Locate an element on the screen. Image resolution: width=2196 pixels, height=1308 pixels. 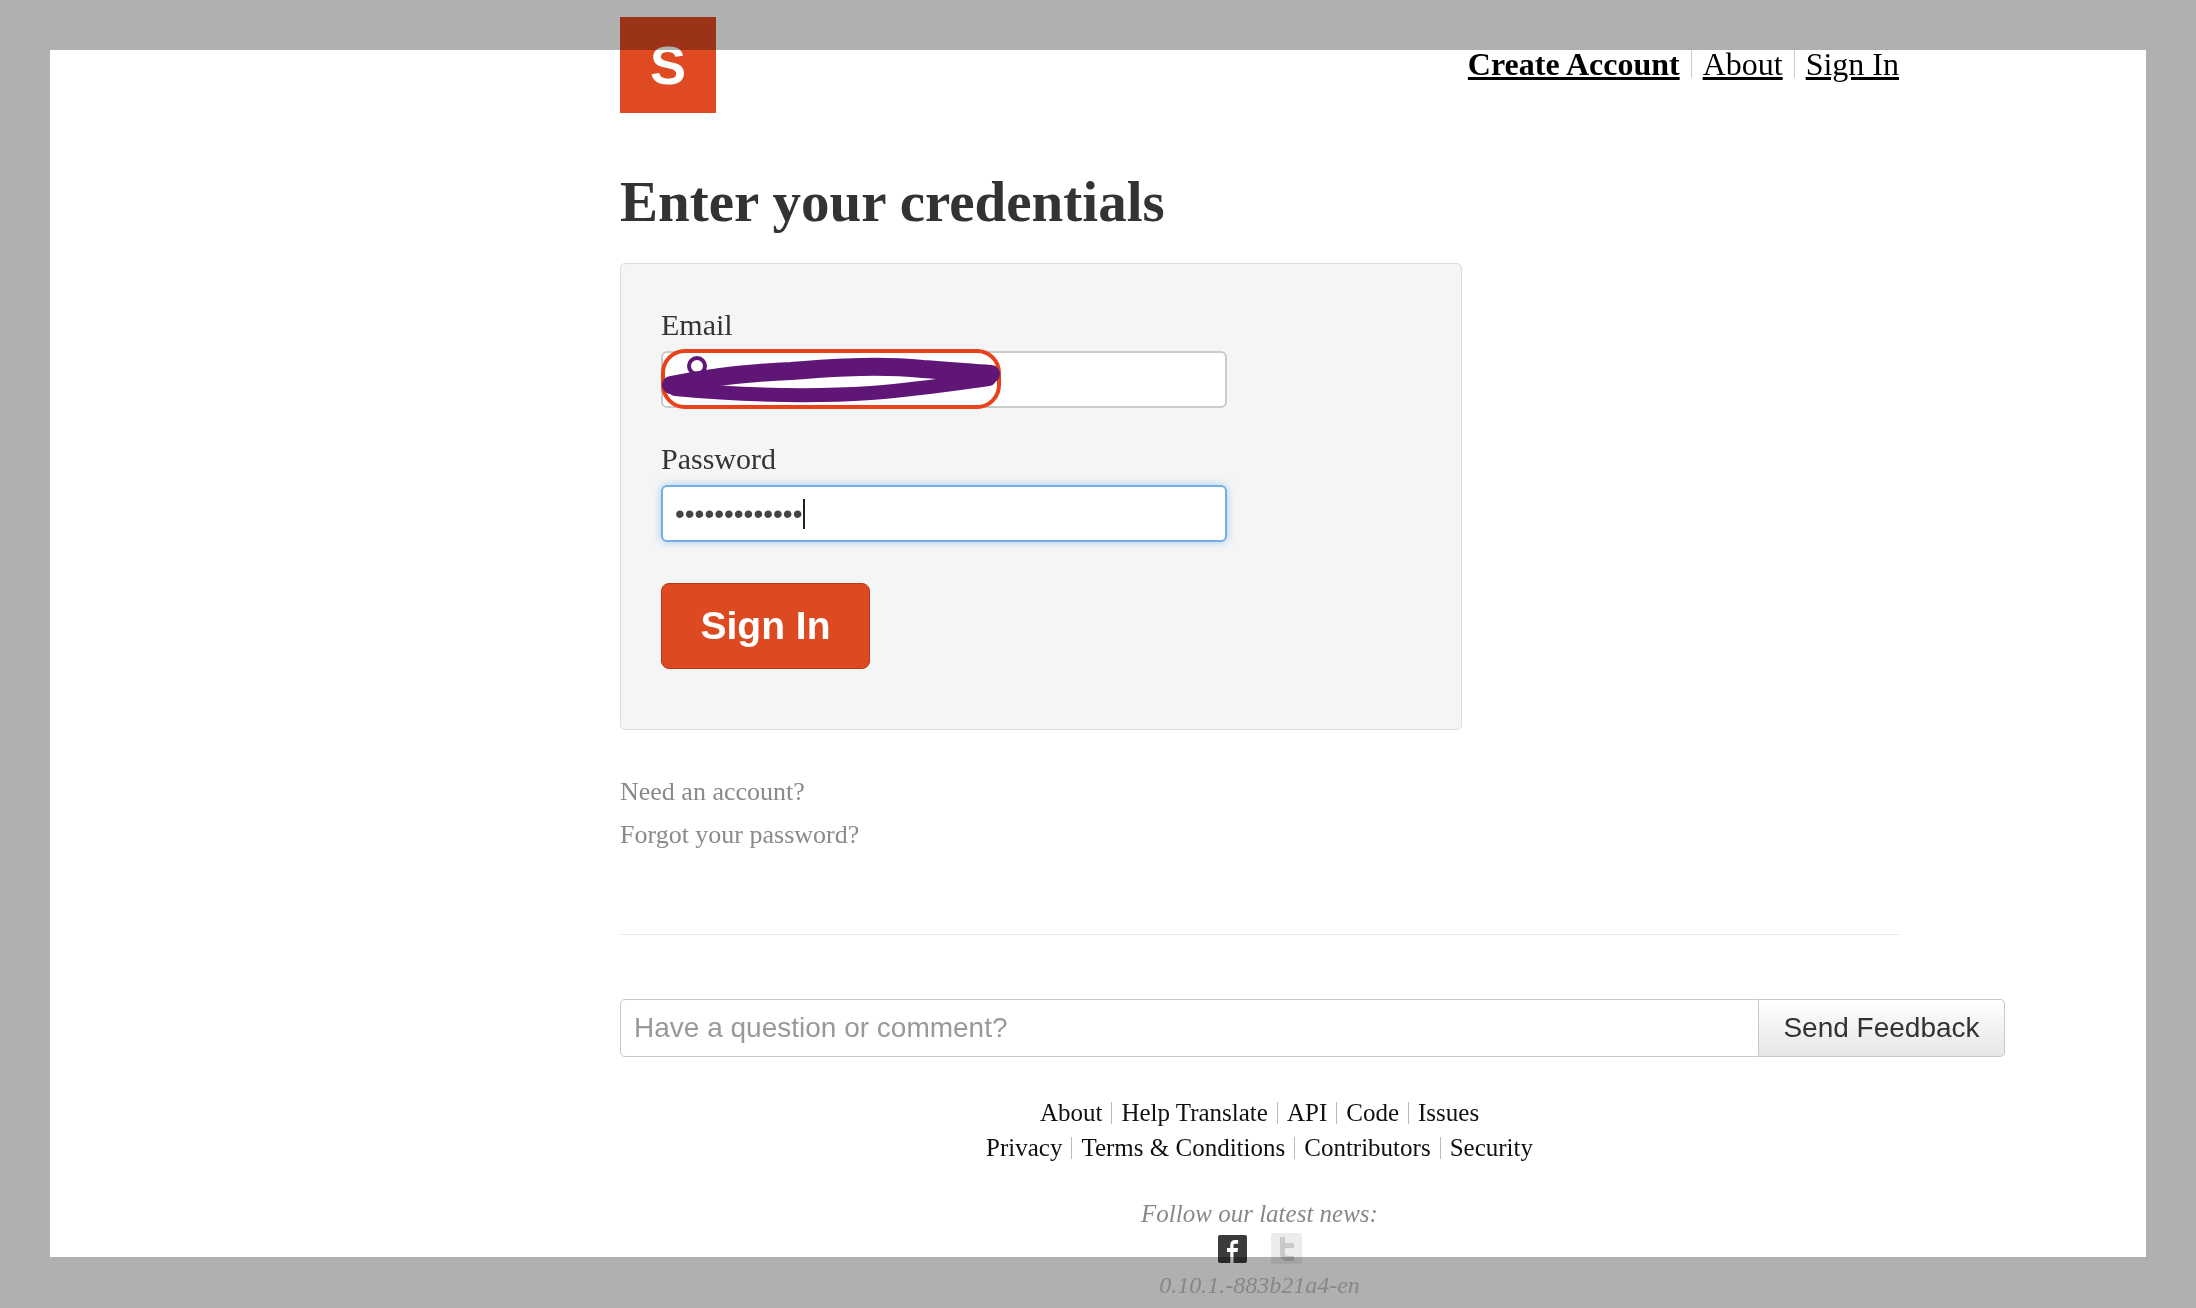
input-field: ••••••••••••• is located at coordinates (944, 513).